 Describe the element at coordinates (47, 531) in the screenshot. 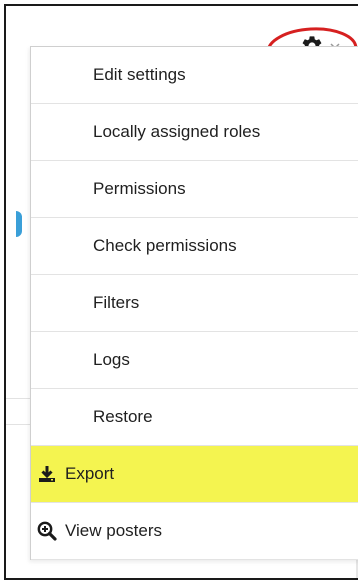

I see `zoom-in-icon` at that location.